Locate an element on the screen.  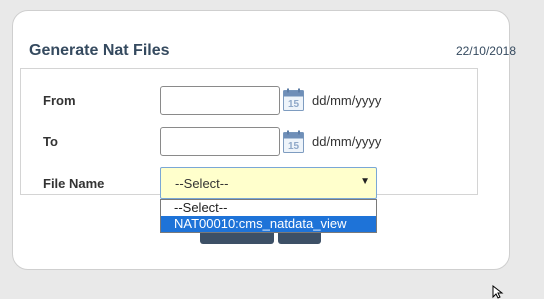
file-name-select: --Select-- ▼ is located at coordinates (268, 183).